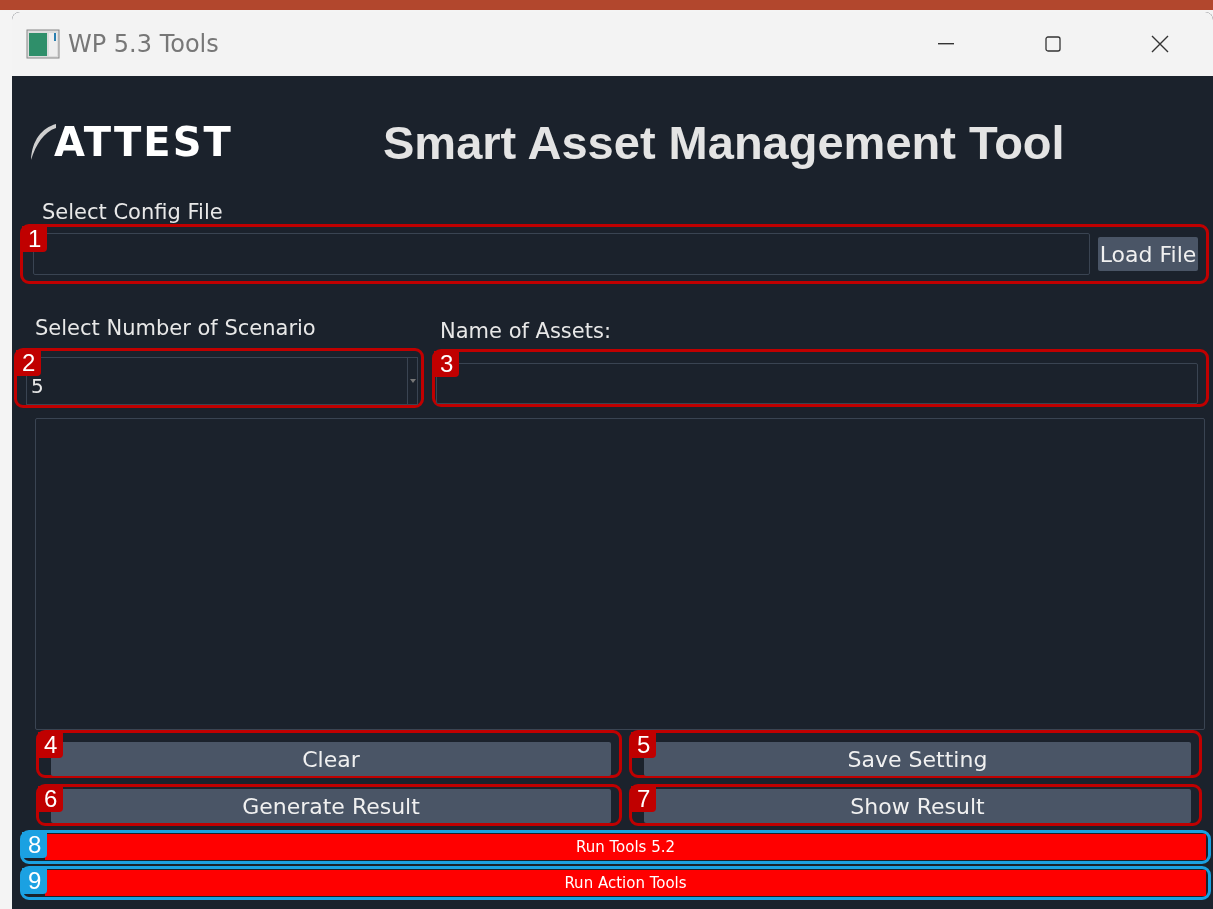 This screenshot has width=1213, height=909. I want to click on dropdown-arrow-icon, so click(412, 381).